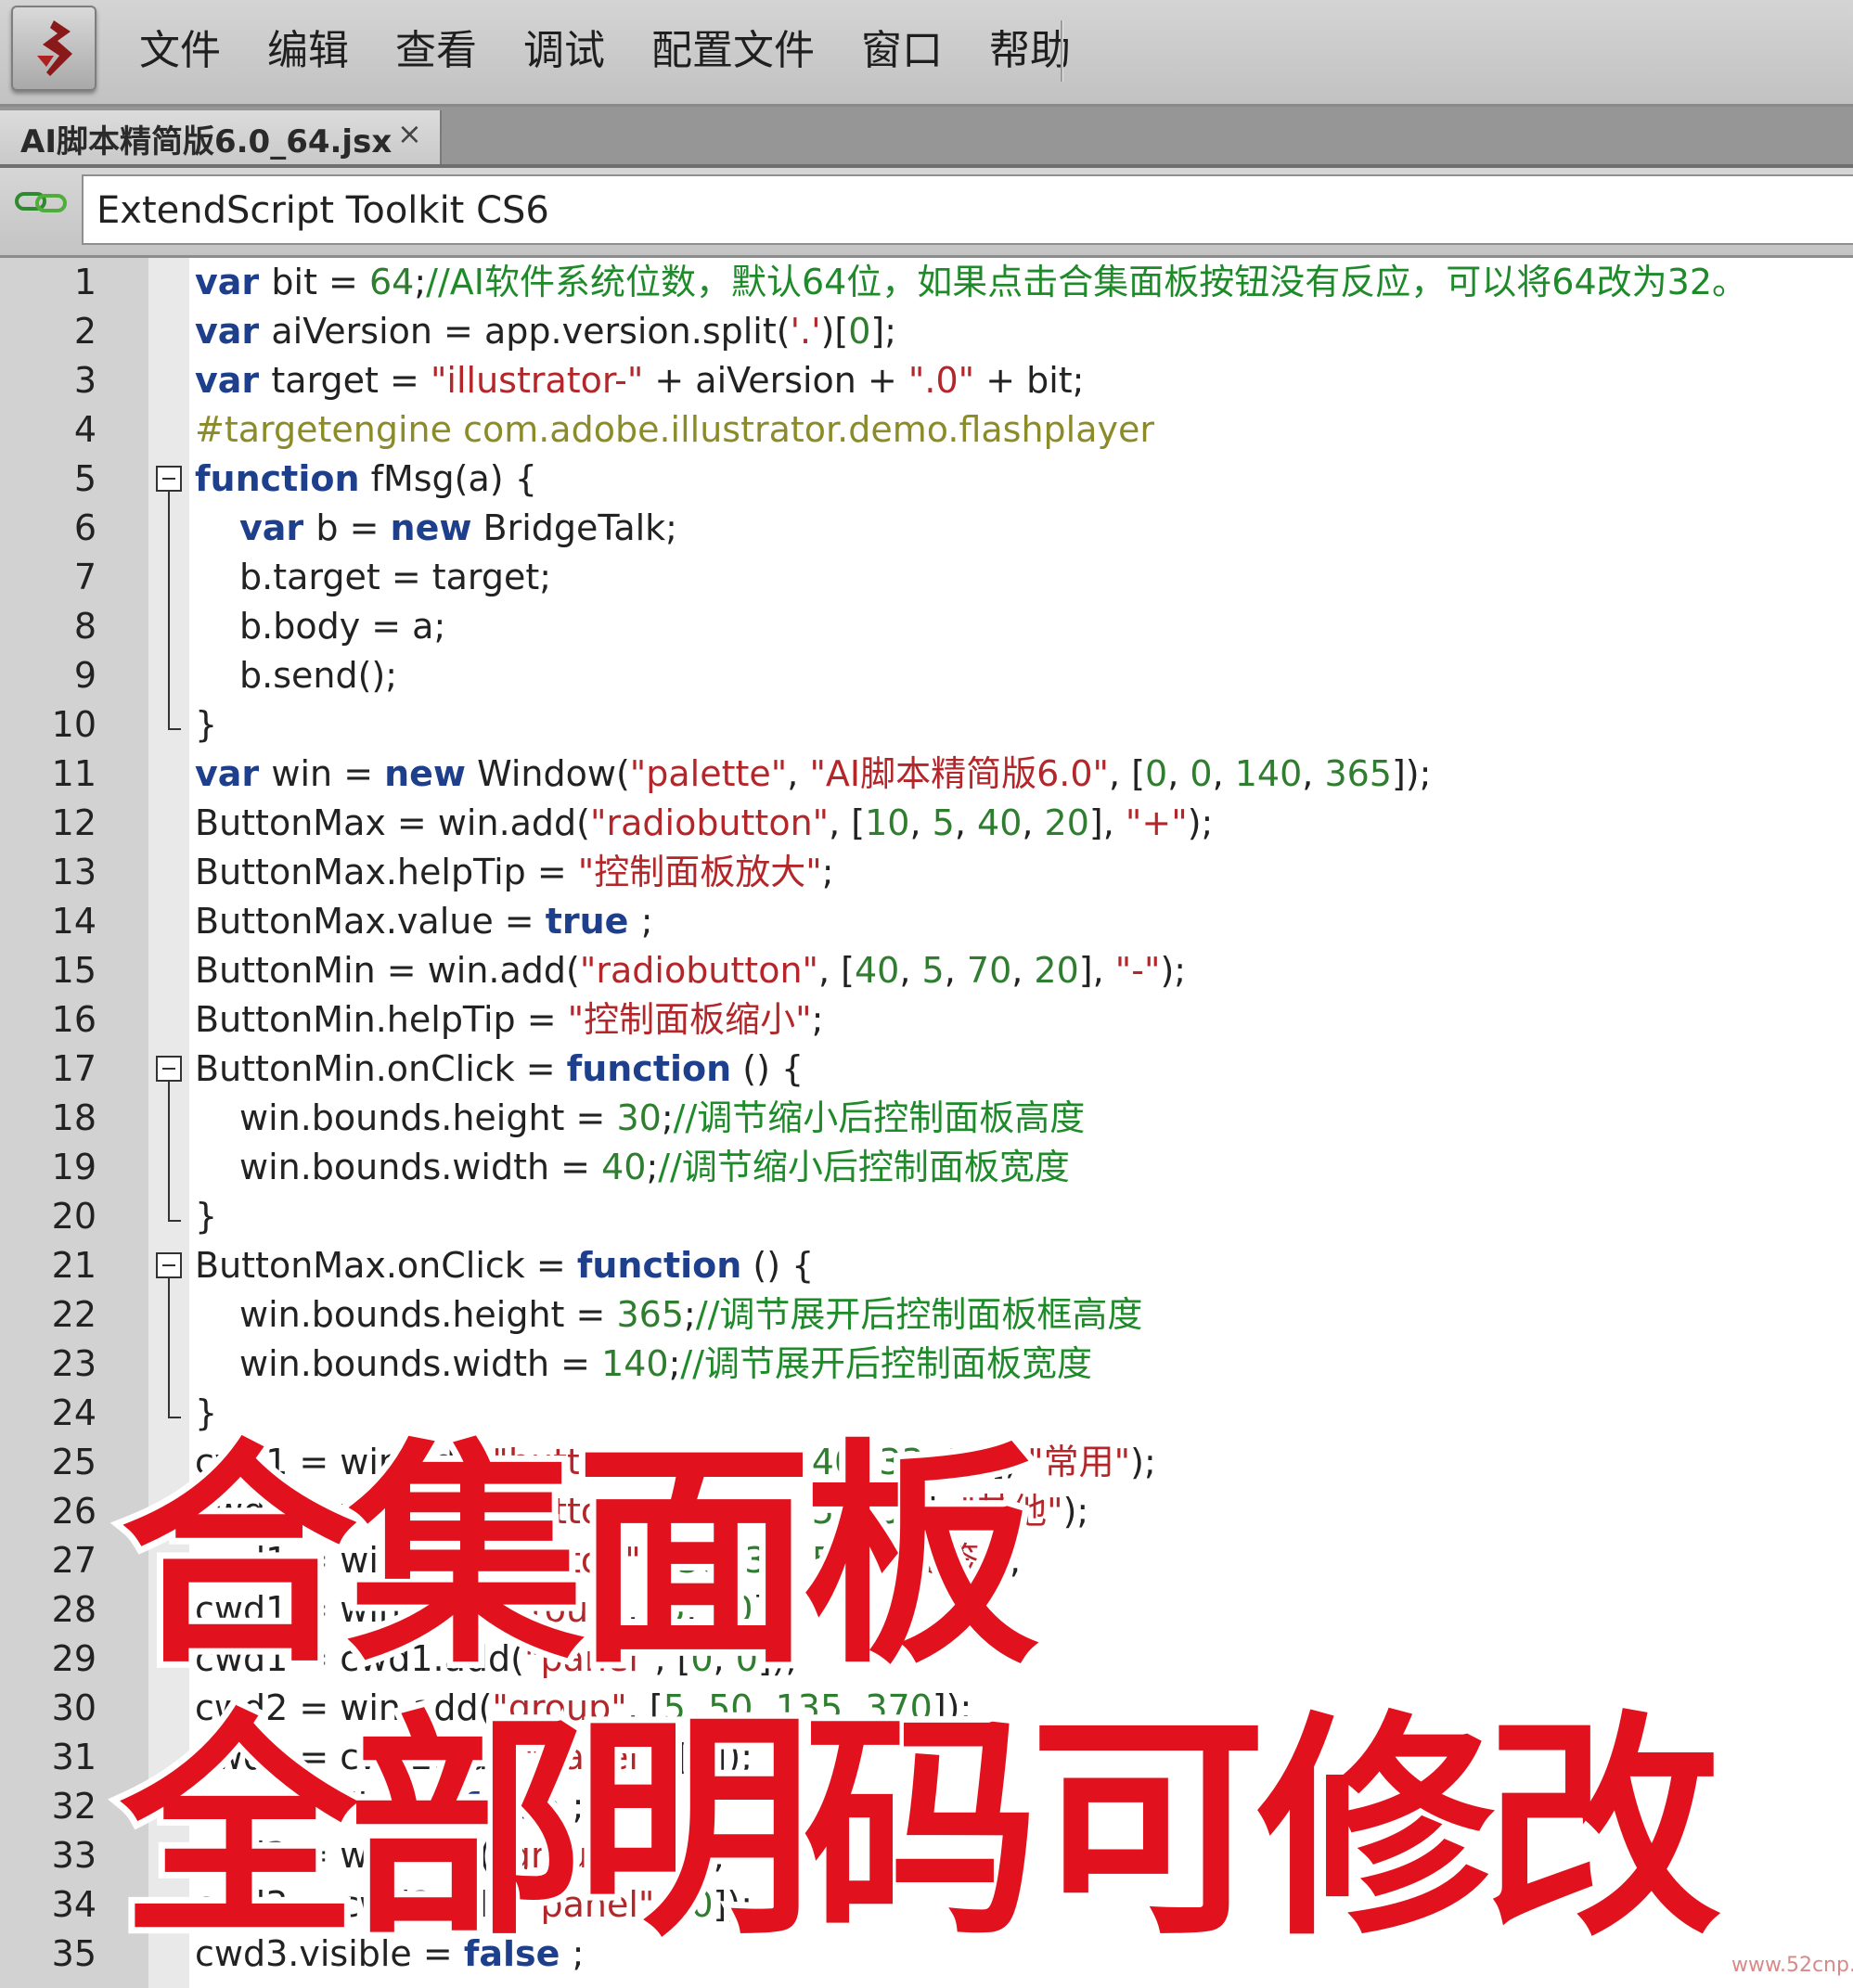  What do you see at coordinates (926, 1265) in the screenshot?
I see `code-line: 21 ButtonMax.onClick = function () {` at bounding box center [926, 1265].